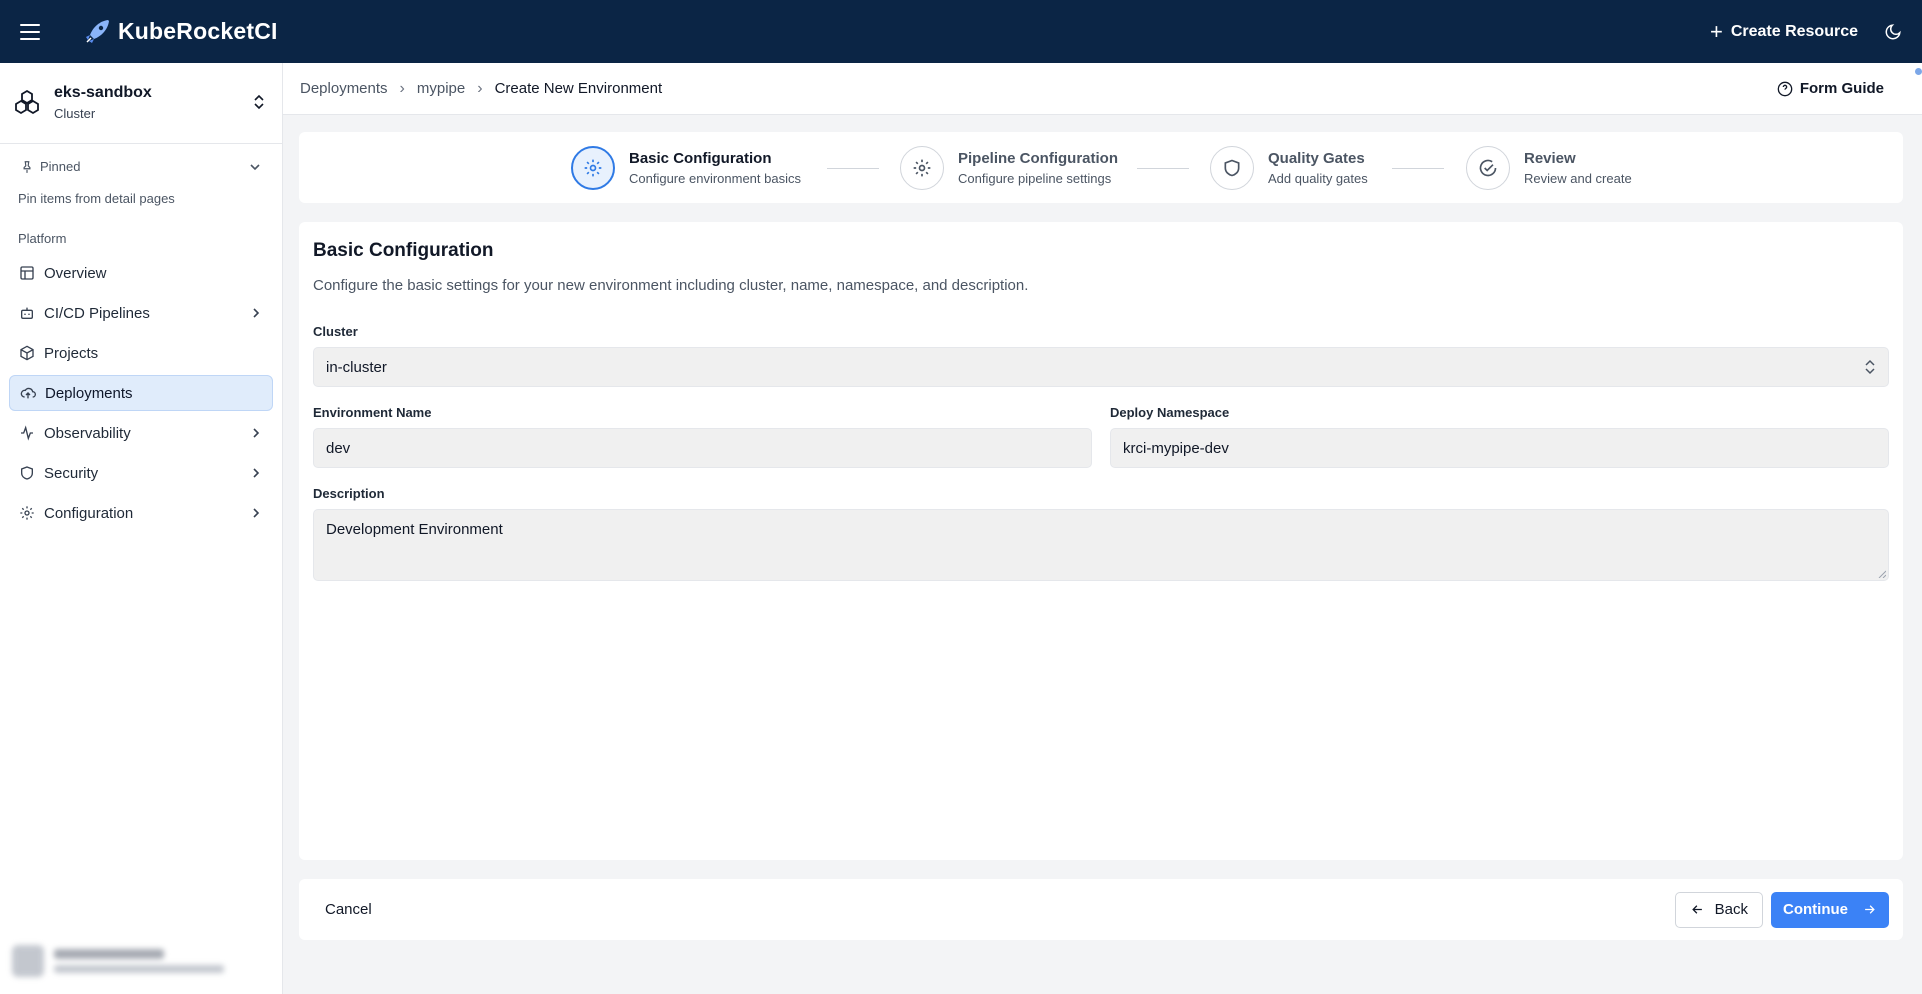  I want to click on step-review: Review Review and create, so click(1549, 168).